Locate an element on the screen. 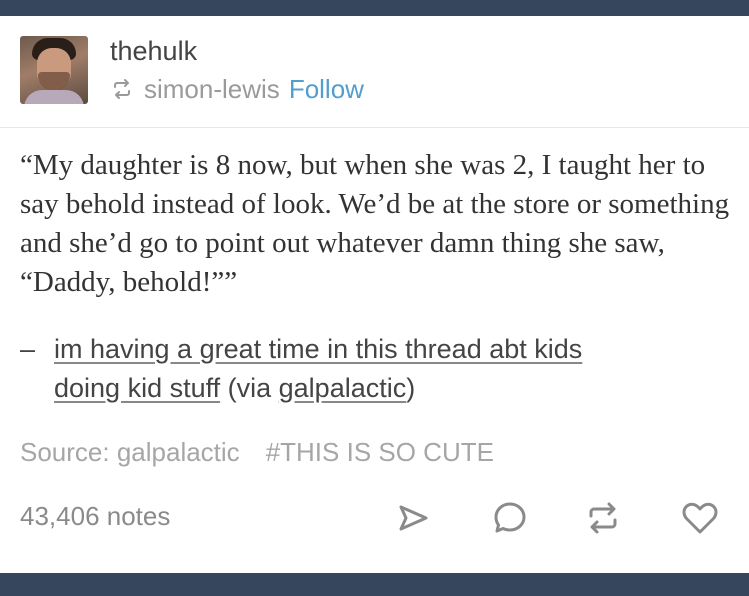 The height and width of the screenshot is (596, 749). reblog-icon is located at coordinates (603, 518).